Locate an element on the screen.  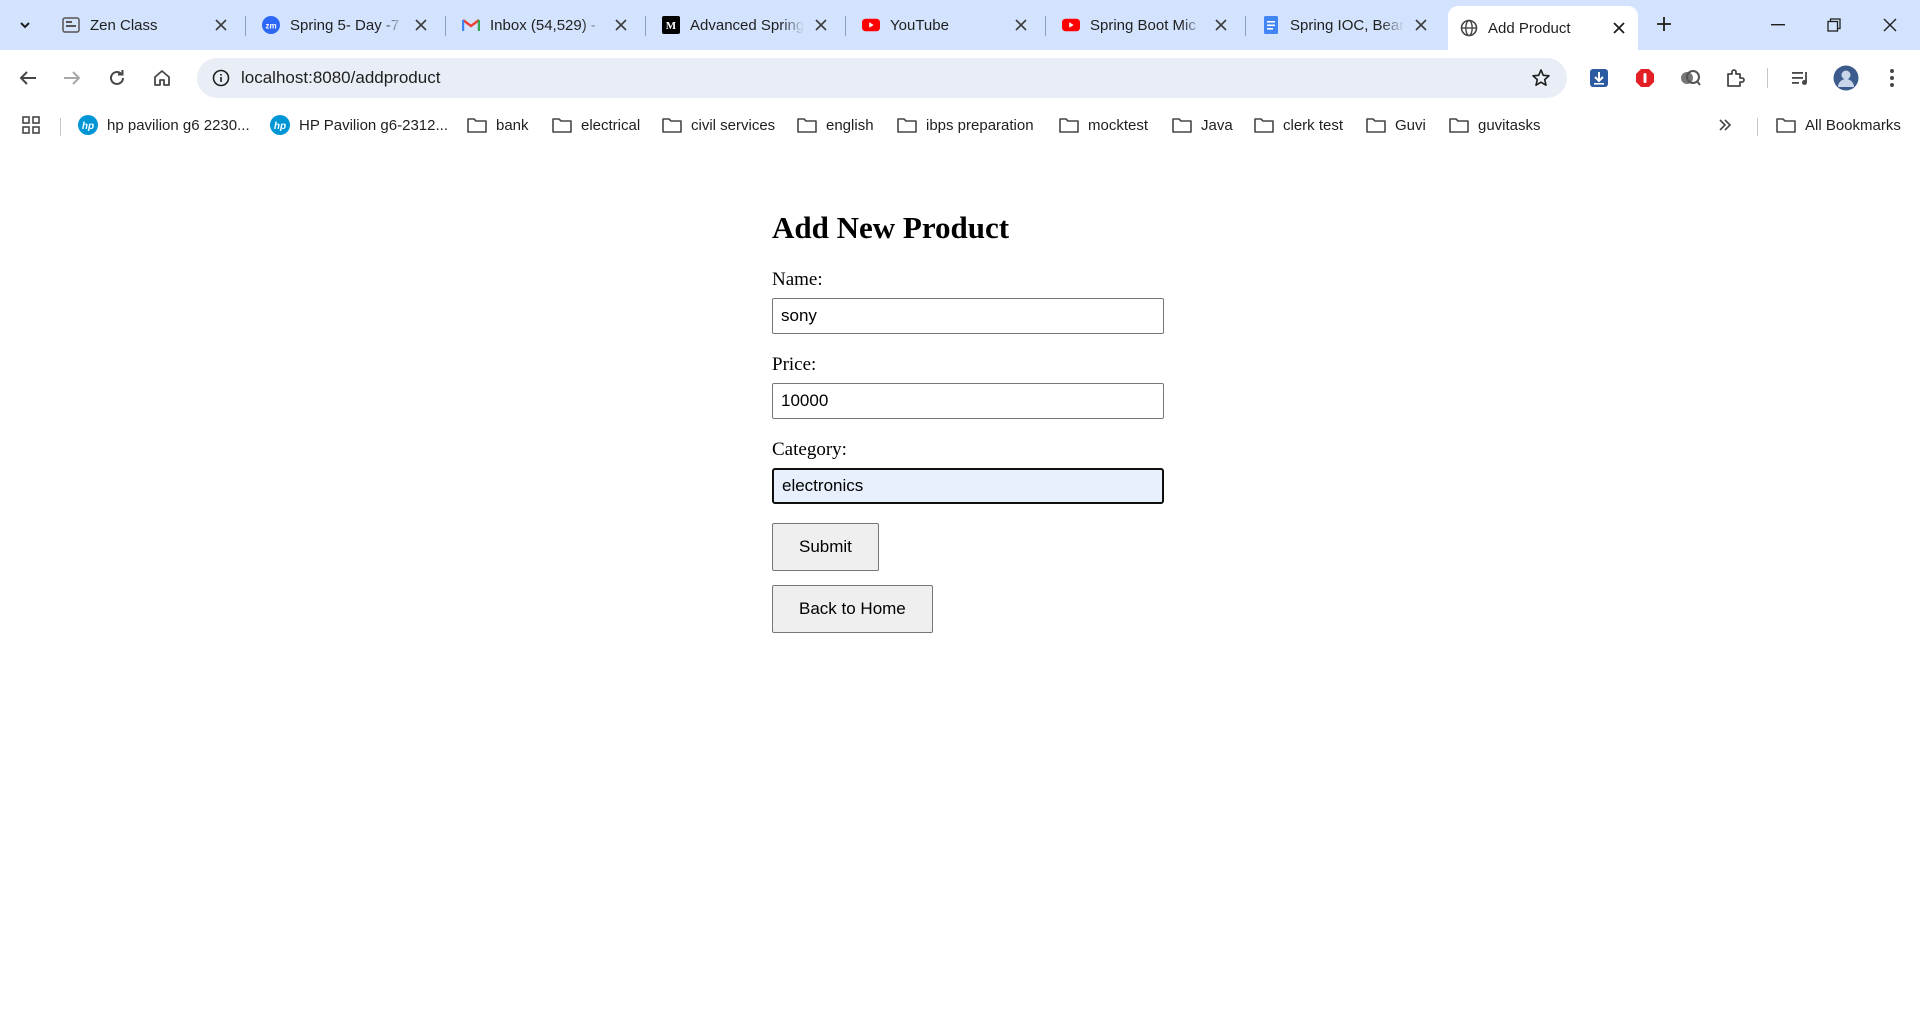
close-window-icon is located at coordinates (1890, 25).